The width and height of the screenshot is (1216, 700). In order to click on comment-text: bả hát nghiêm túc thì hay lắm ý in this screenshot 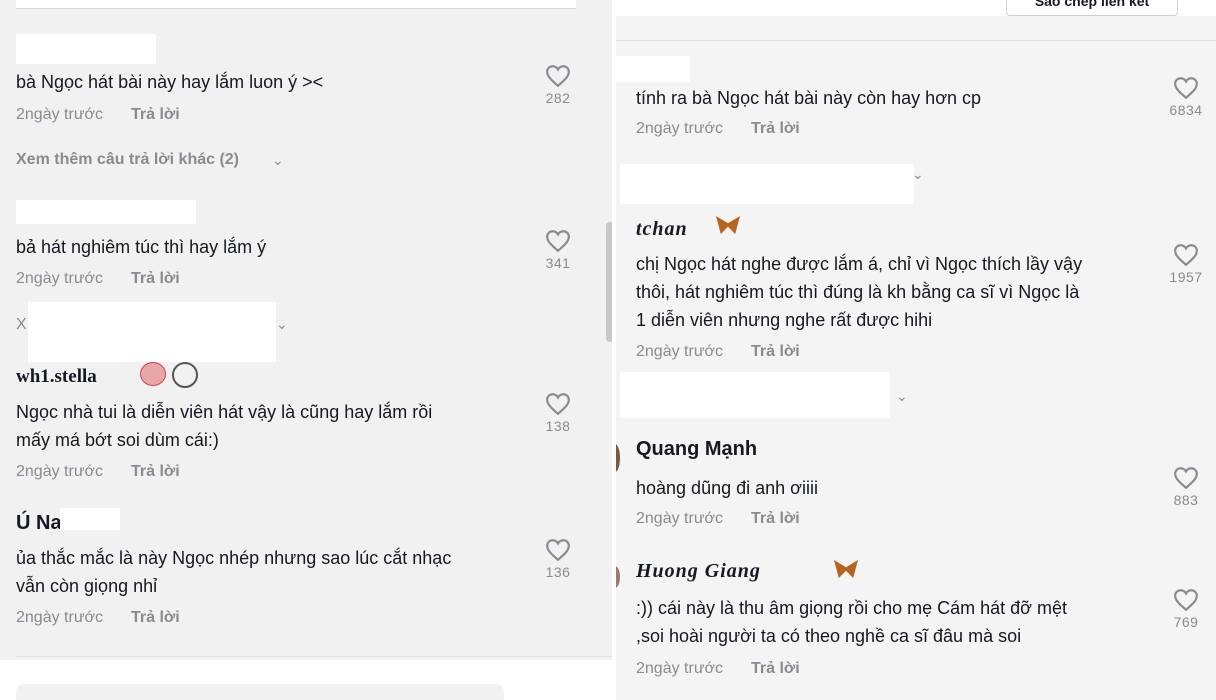, I will do `click(141, 247)`.